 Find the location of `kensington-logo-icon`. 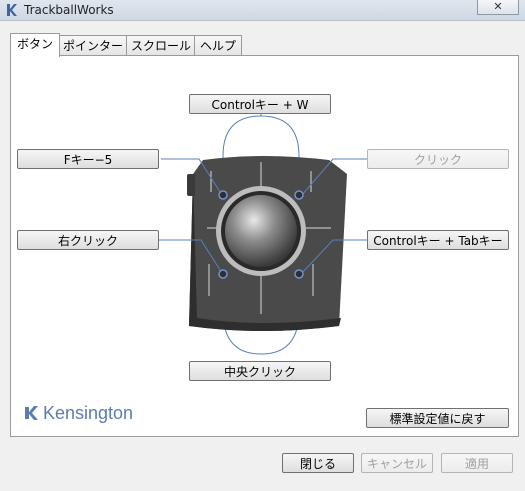

kensington-logo-icon is located at coordinates (31, 413).